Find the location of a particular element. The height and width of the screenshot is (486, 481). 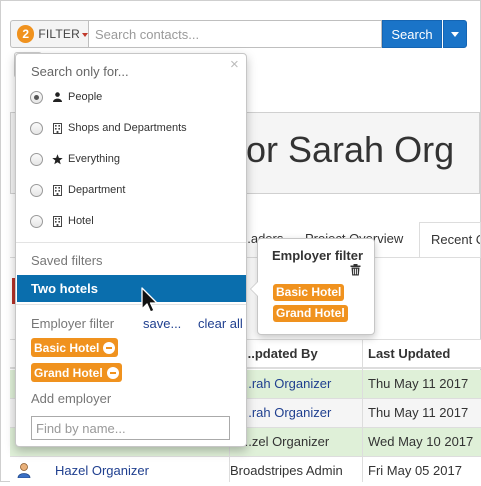

saved-filters-heading: Saved filters is located at coordinates (67, 260).